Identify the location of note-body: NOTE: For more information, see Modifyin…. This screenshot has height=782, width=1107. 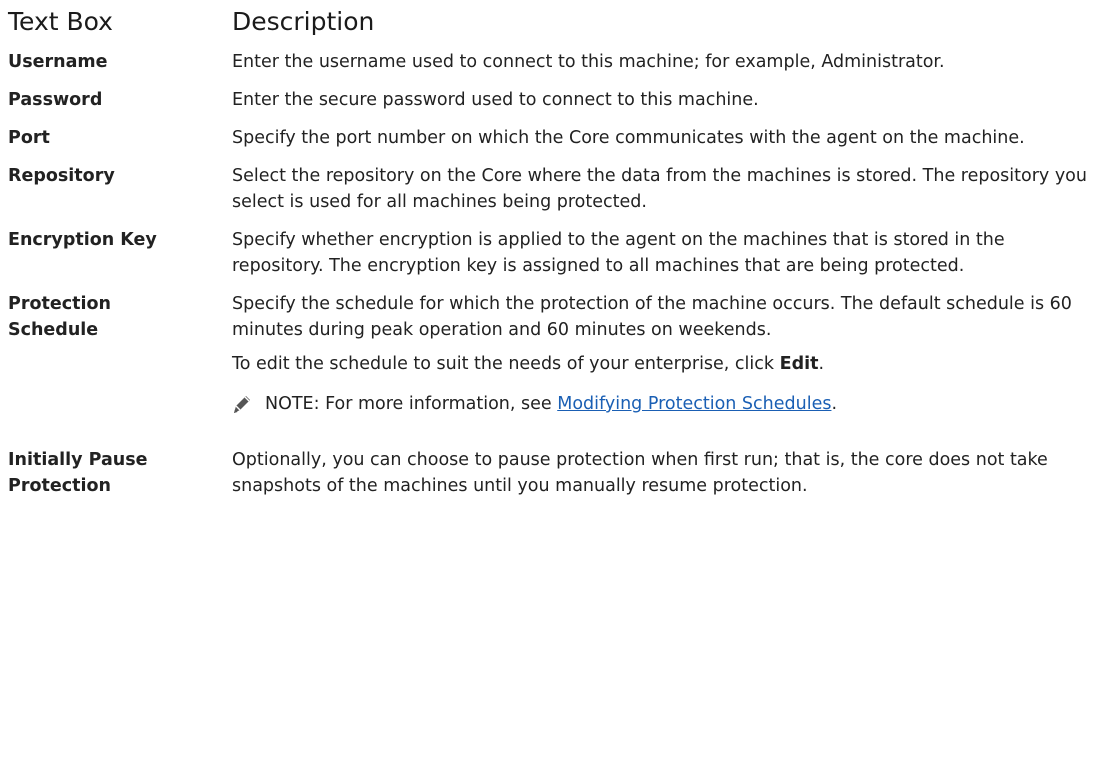
(551, 404).